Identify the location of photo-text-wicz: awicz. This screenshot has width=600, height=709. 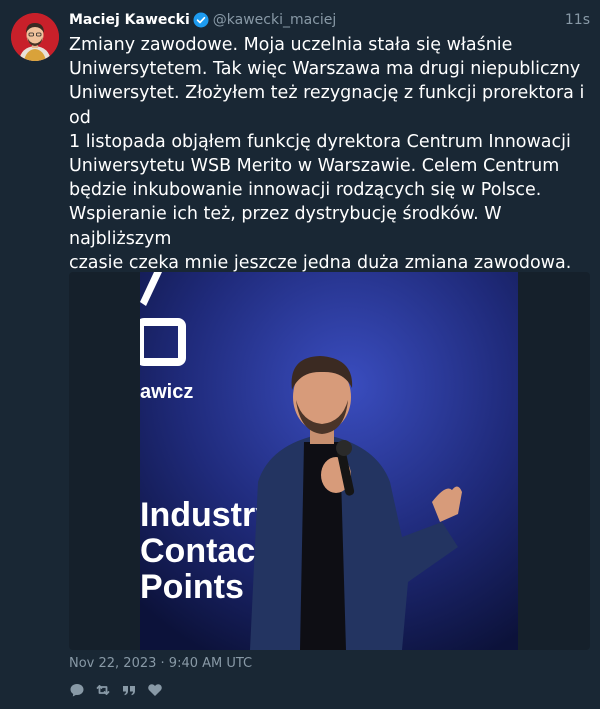
(166, 392).